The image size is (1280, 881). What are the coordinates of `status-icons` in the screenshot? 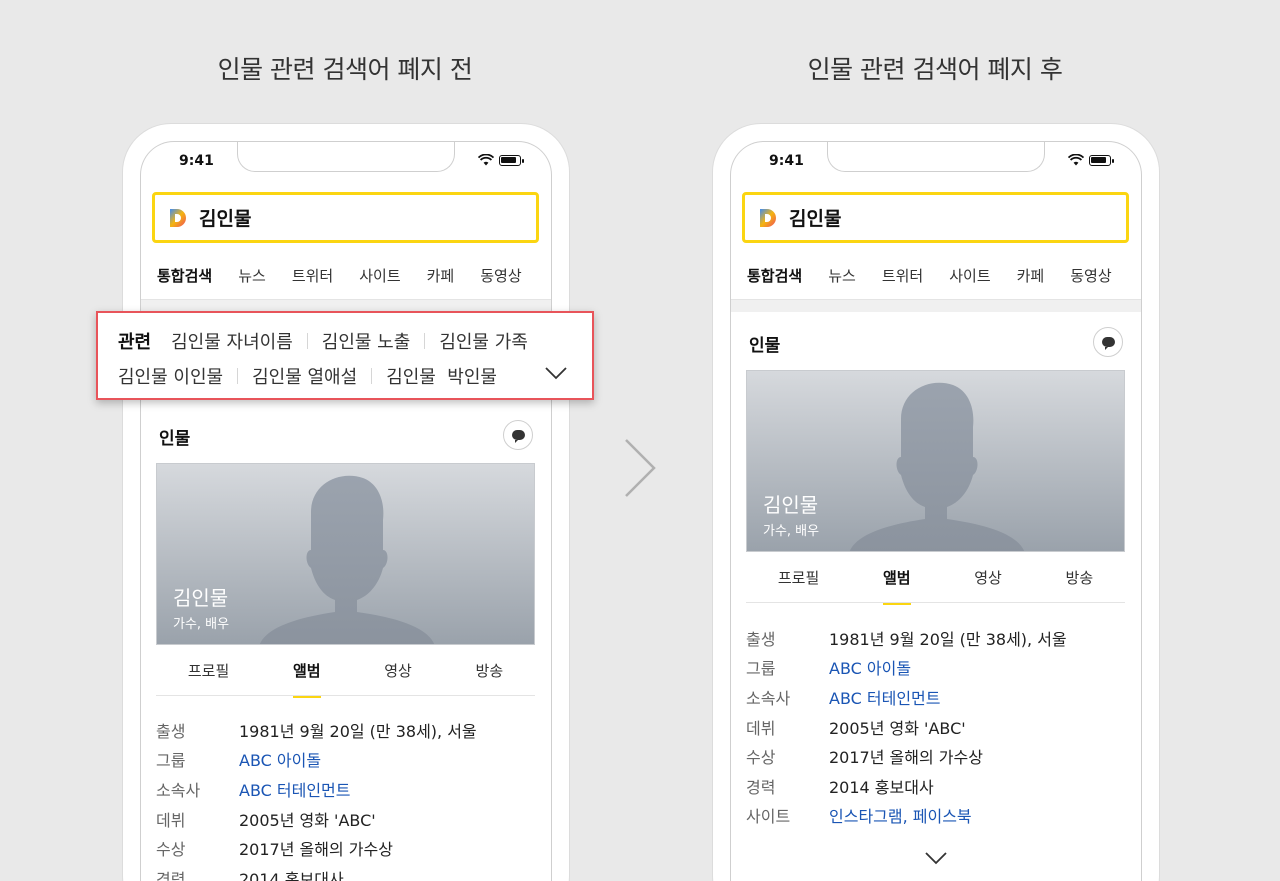 It's located at (501, 160).